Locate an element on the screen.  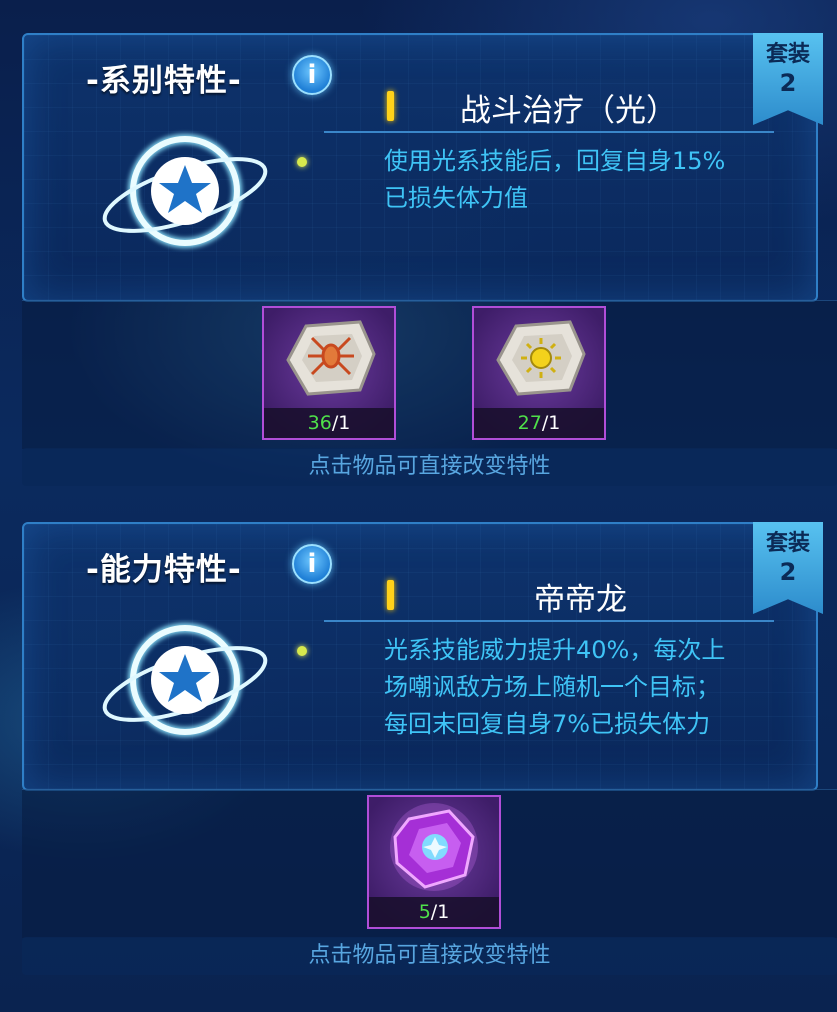
trait-description: 使用光系技能后，回复自身15% 已损失体力值 is located at coordinates (554, 180).